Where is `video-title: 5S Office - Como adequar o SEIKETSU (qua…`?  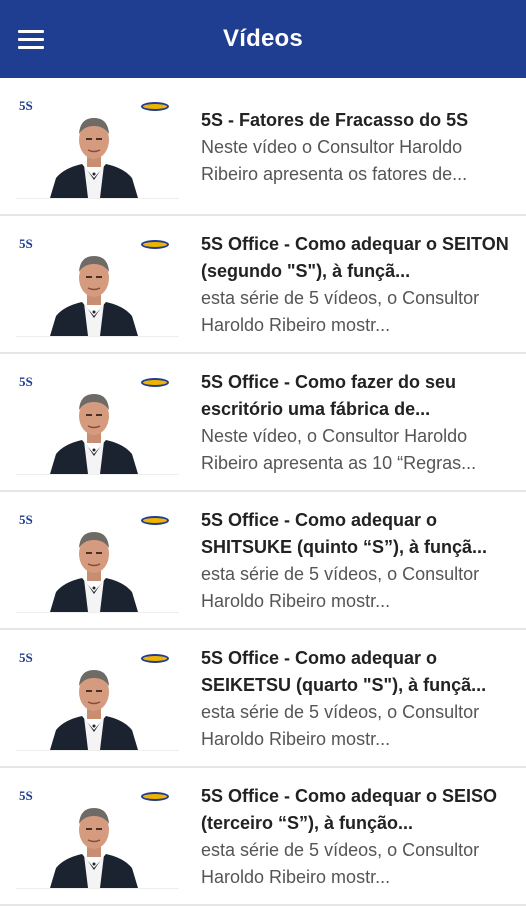 video-title: 5S Office - Como adequar o SEIKETSU (qua… is located at coordinates (344, 671).